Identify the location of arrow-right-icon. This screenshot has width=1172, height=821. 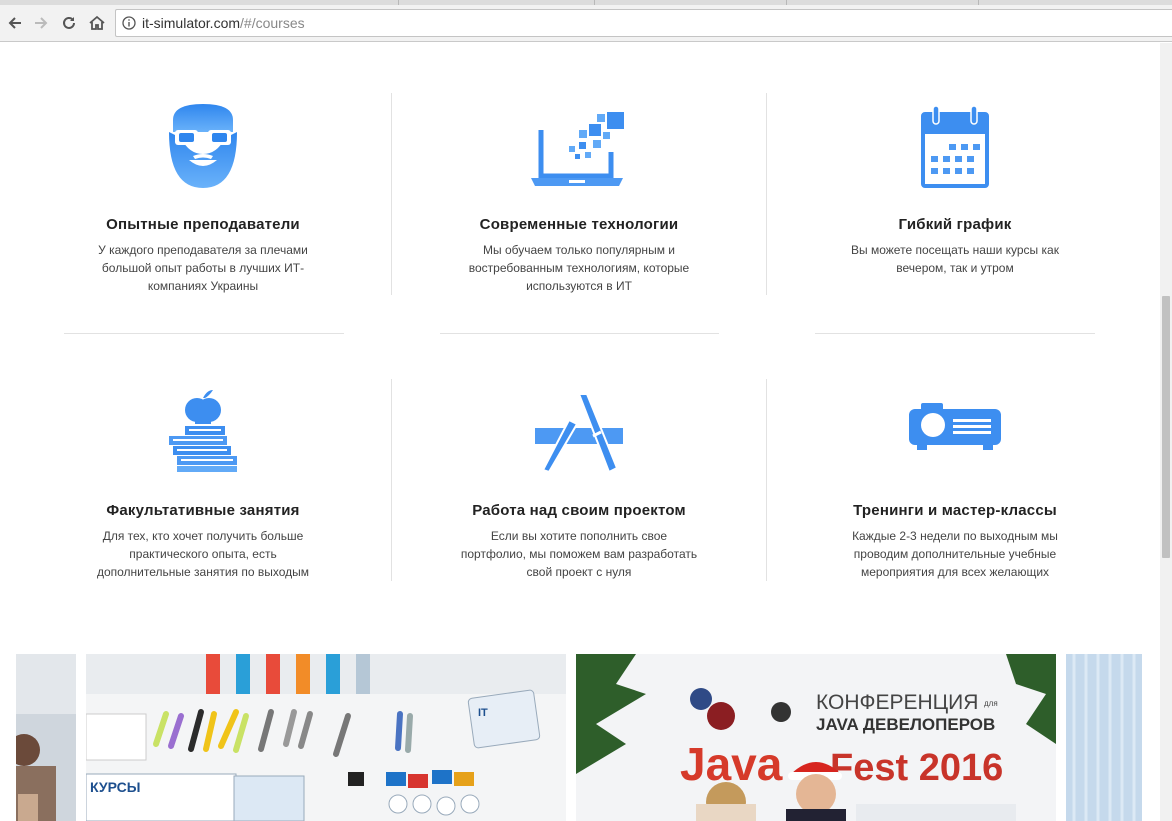
(41, 23).